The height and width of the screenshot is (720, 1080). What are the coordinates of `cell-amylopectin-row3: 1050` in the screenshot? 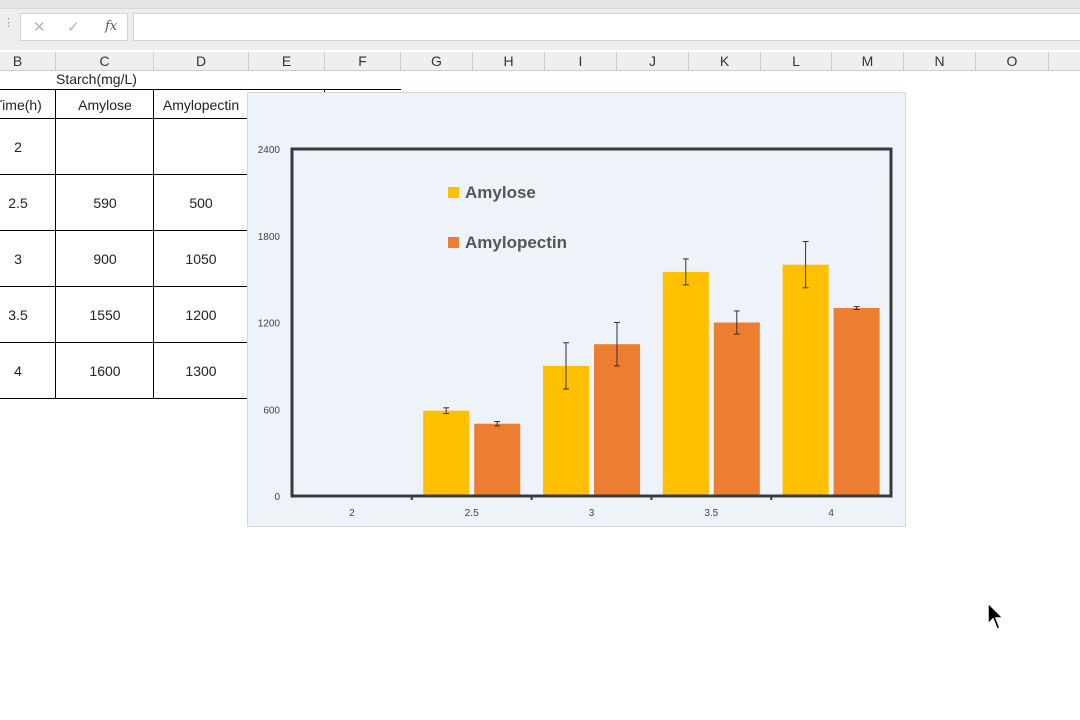 It's located at (201, 259).